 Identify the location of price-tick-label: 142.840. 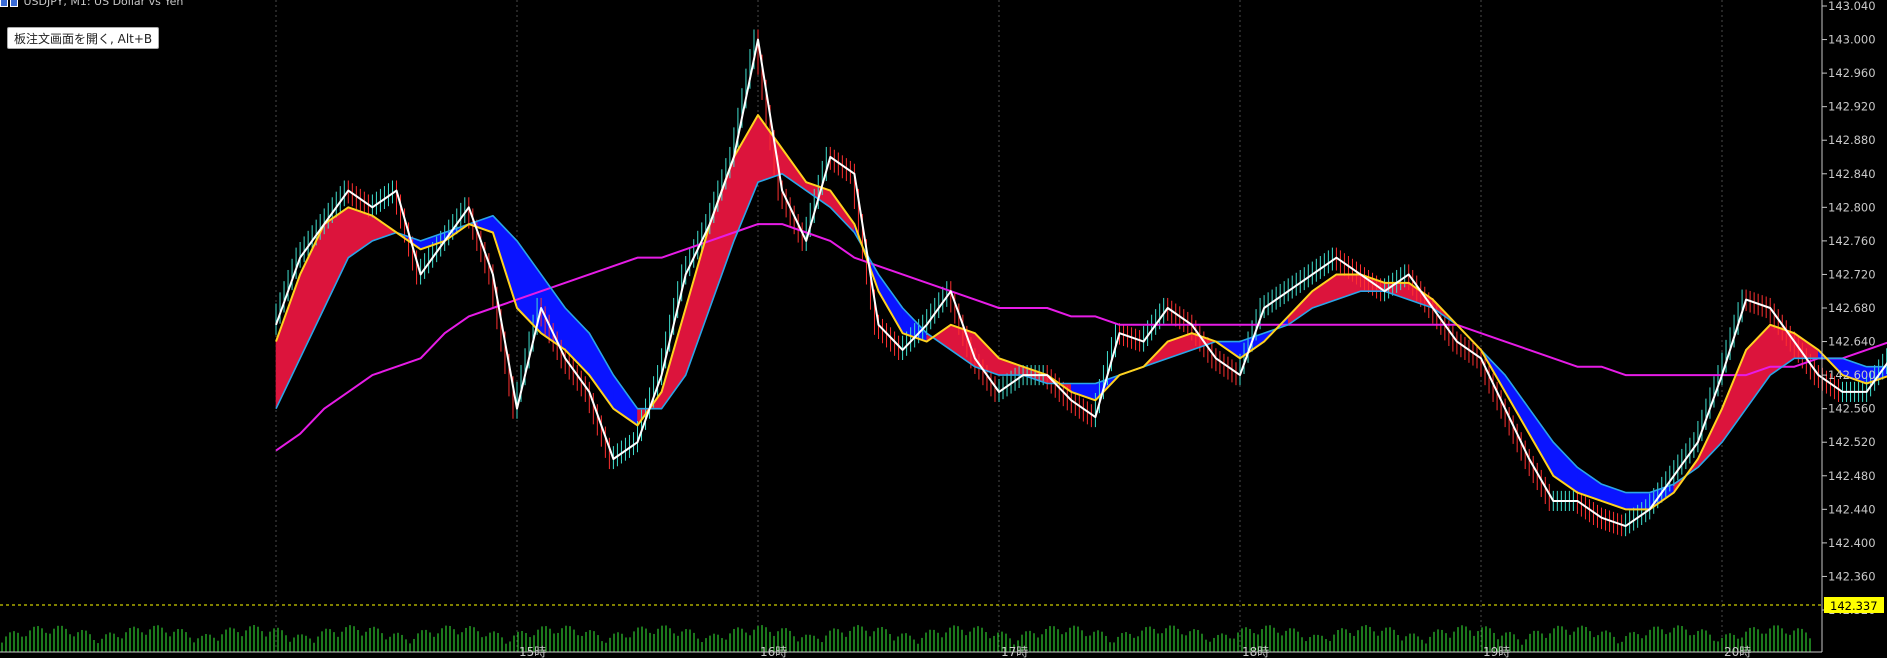
(1852, 174).